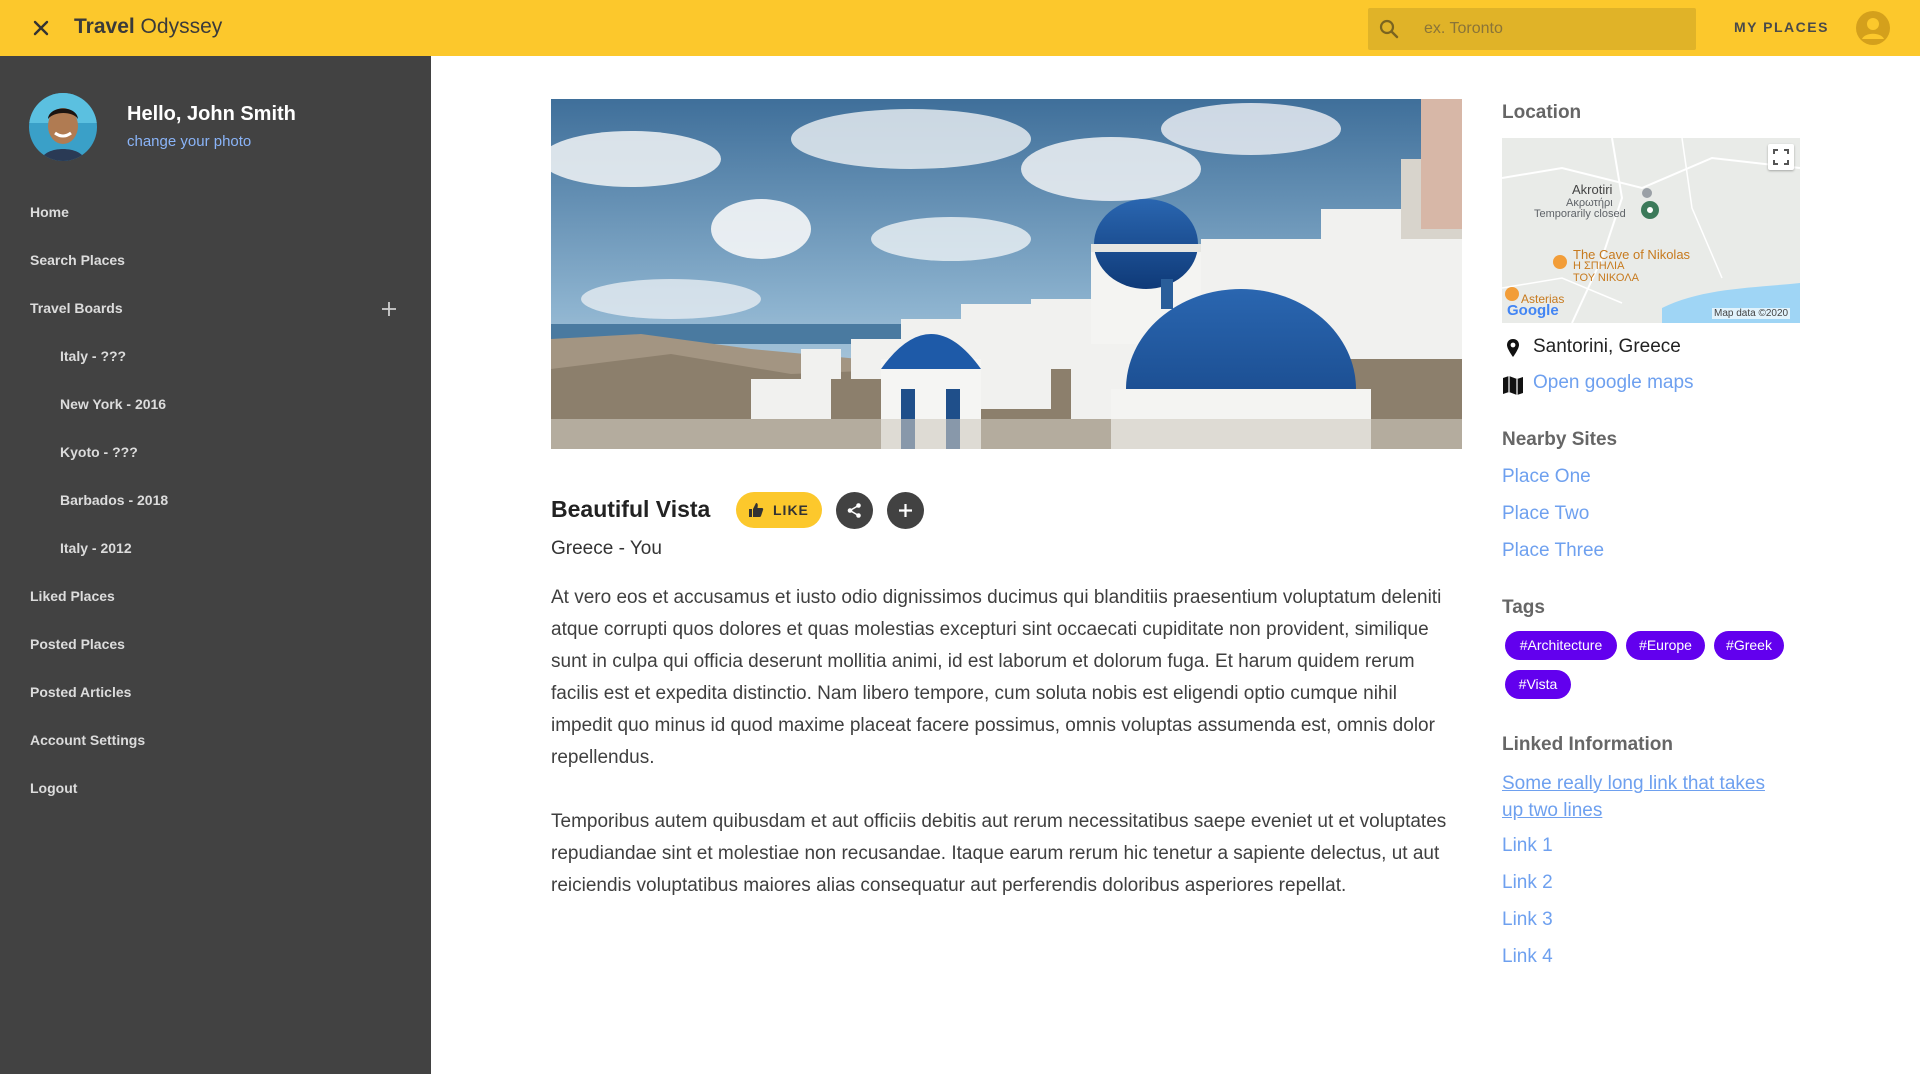  I want to click on sidebar-item-logout: Logout, so click(215, 789).